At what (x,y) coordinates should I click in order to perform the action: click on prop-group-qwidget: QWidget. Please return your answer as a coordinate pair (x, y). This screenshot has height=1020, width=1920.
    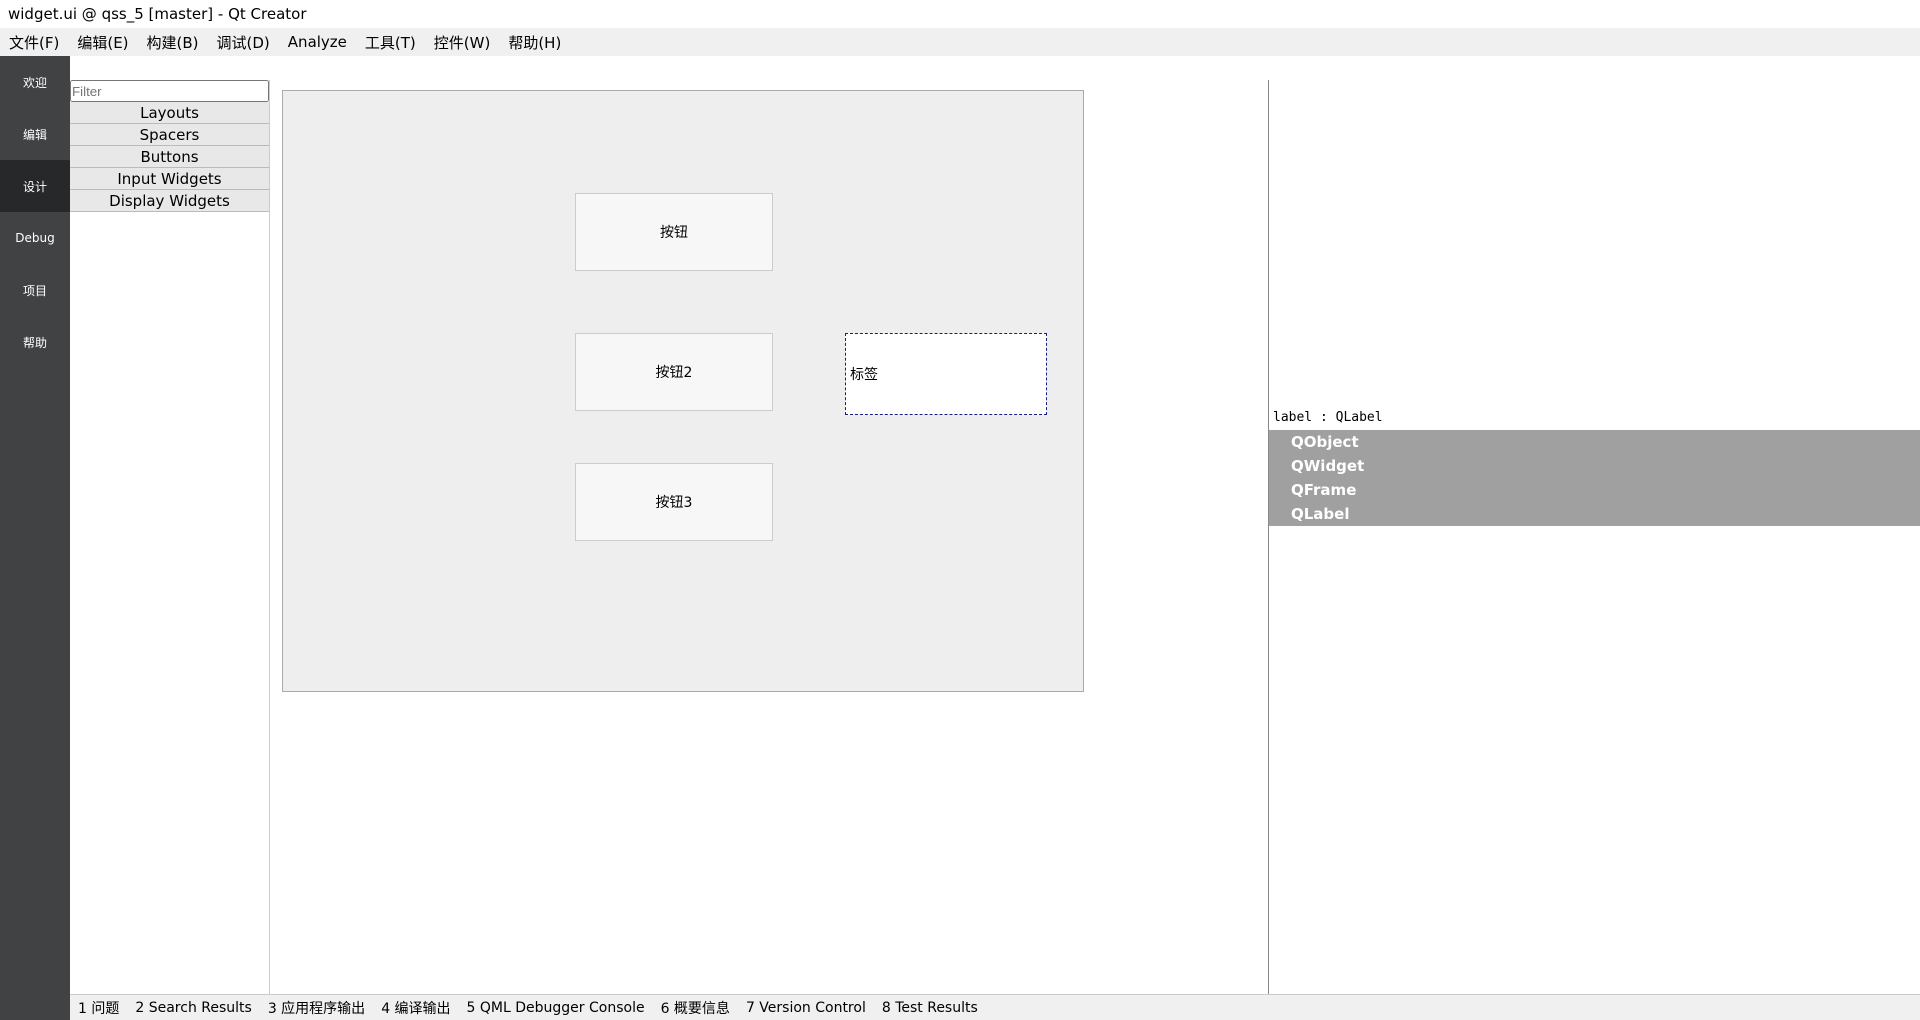
    Looking at the image, I should click on (1594, 466).